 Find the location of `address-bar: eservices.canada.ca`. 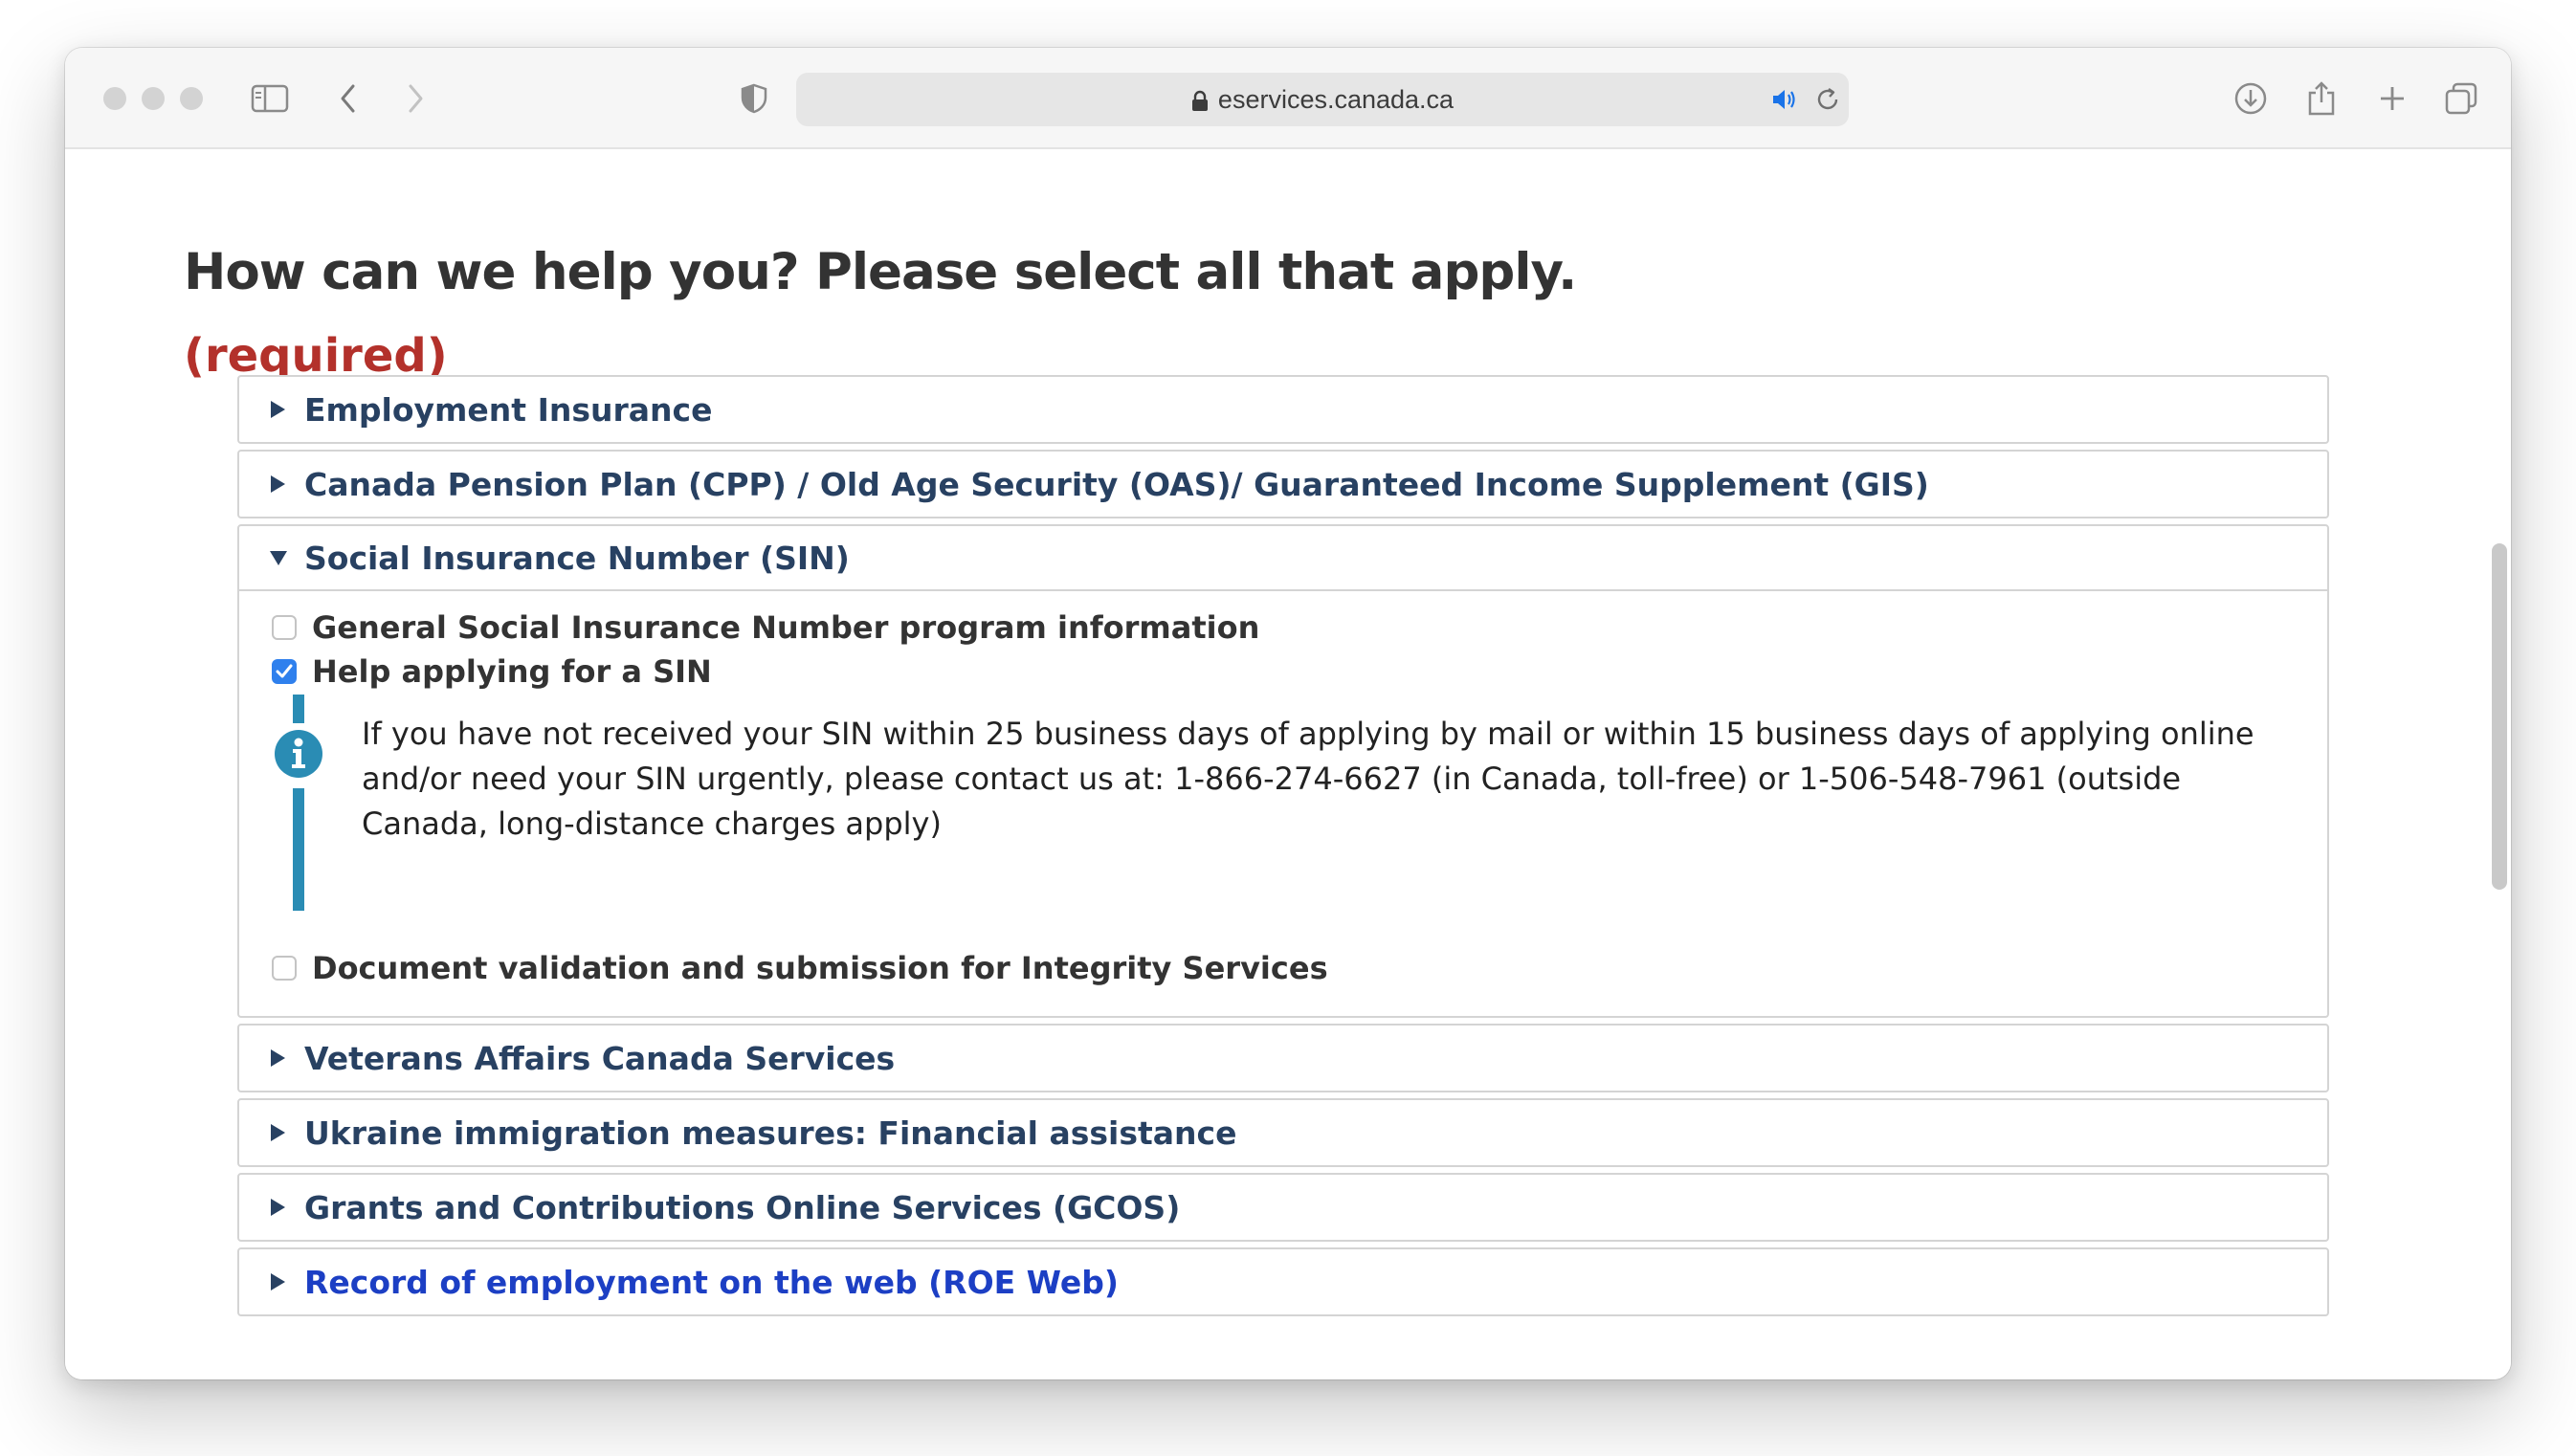

address-bar: eservices.canada.ca is located at coordinates (1322, 100).